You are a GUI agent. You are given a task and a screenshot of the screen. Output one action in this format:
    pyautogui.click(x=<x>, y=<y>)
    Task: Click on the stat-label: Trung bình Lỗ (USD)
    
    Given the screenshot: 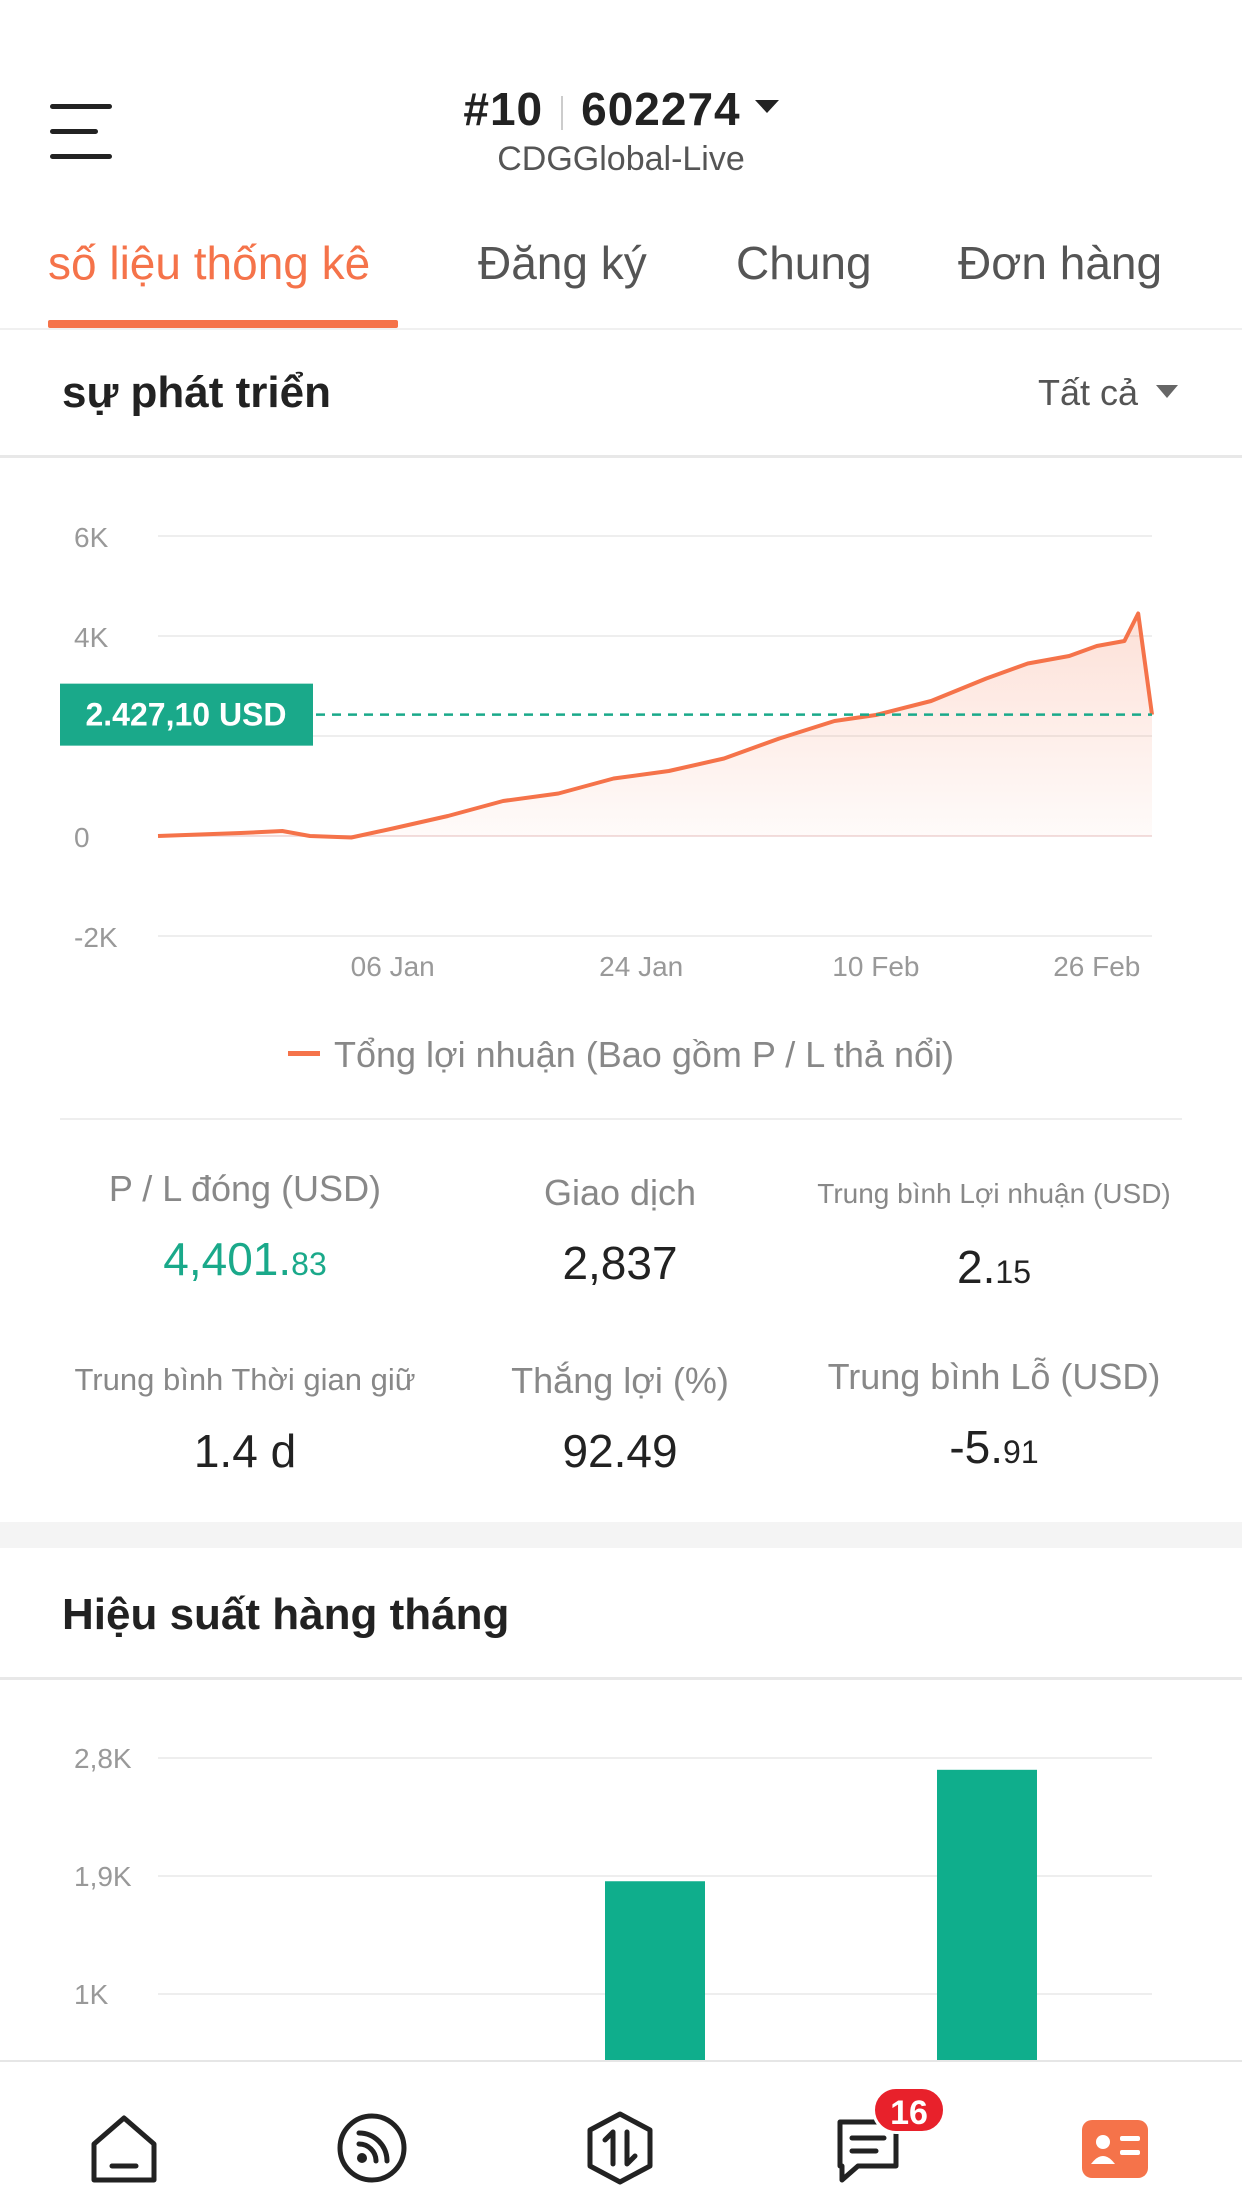 What is the action you would take?
    pyautogui.click(x=994, y=1376)
    